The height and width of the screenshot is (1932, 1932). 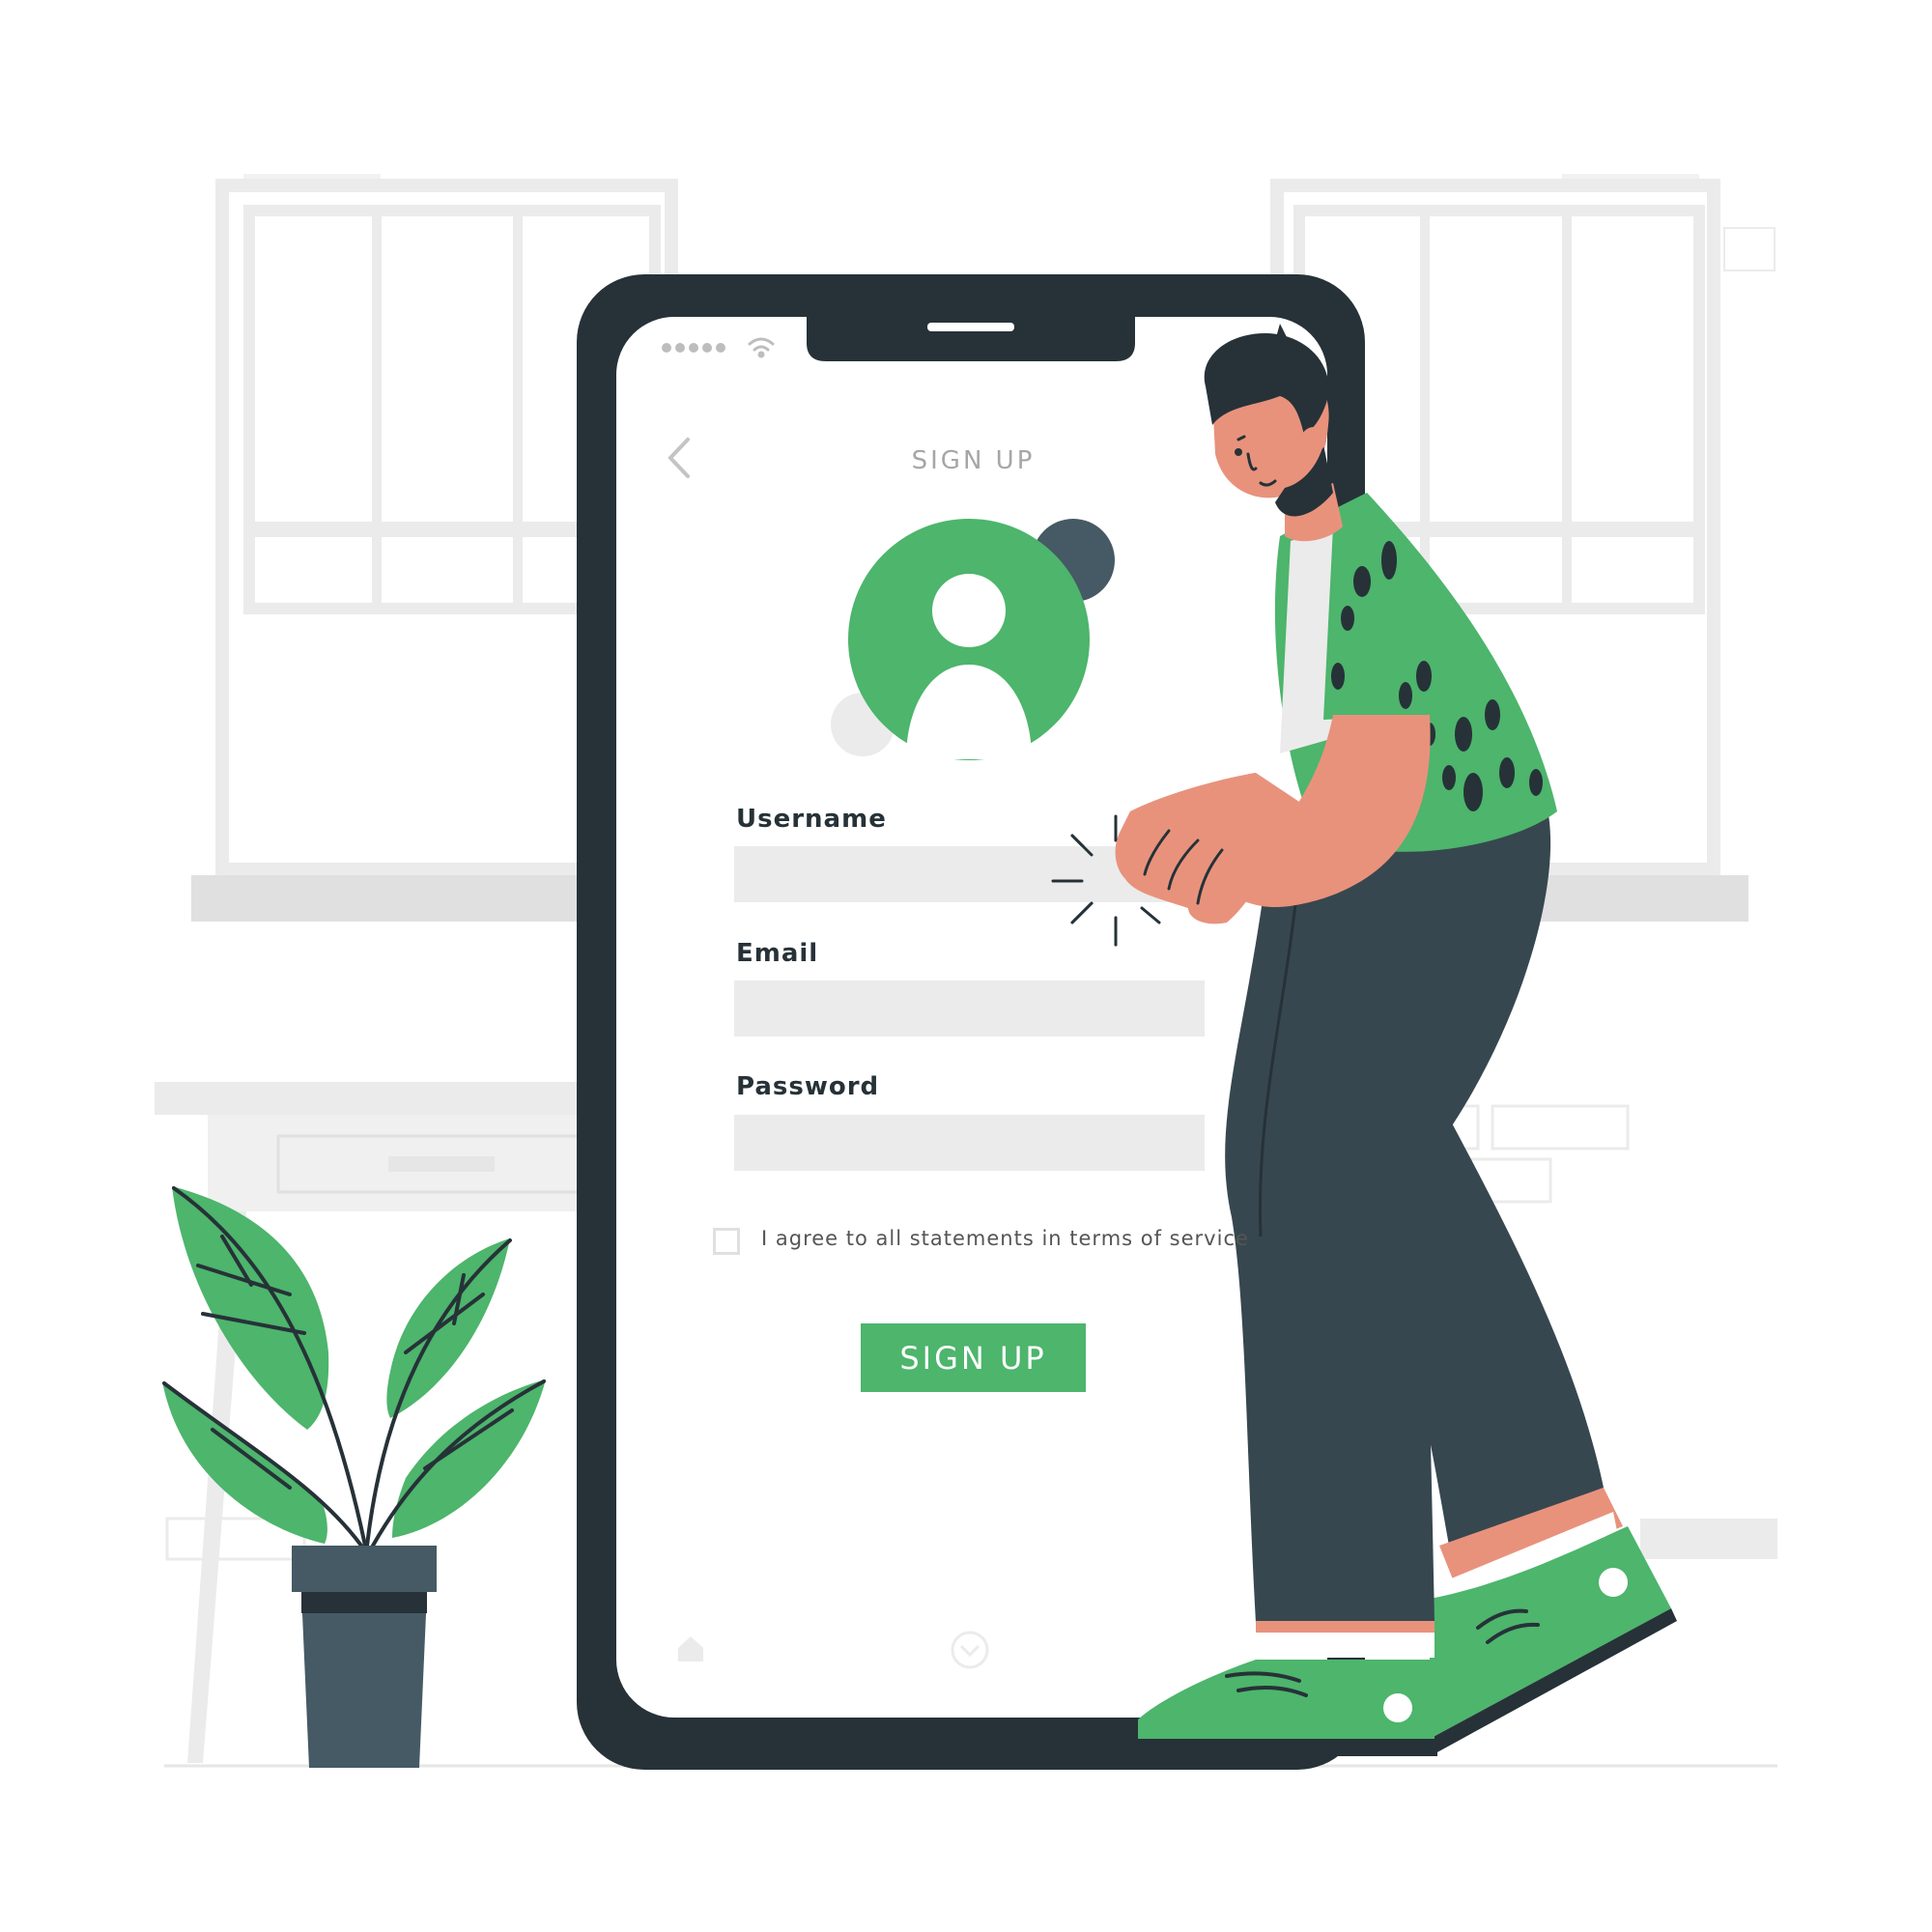 I want to click on email-label: Email, so click(x=777, y=953).